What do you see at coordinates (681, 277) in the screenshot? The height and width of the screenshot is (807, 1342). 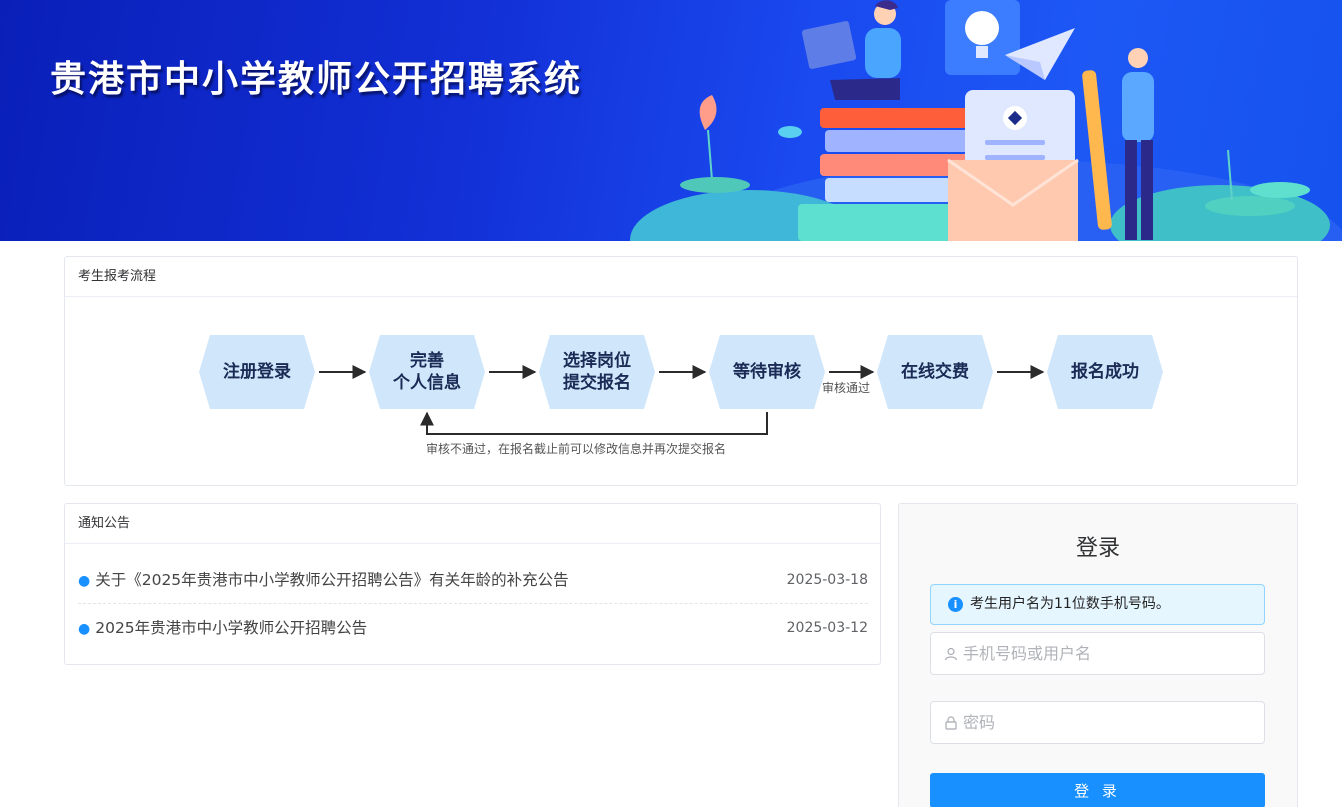 I see `flow-panel-header: 考生报考流程` at bounding box center [681, 277].